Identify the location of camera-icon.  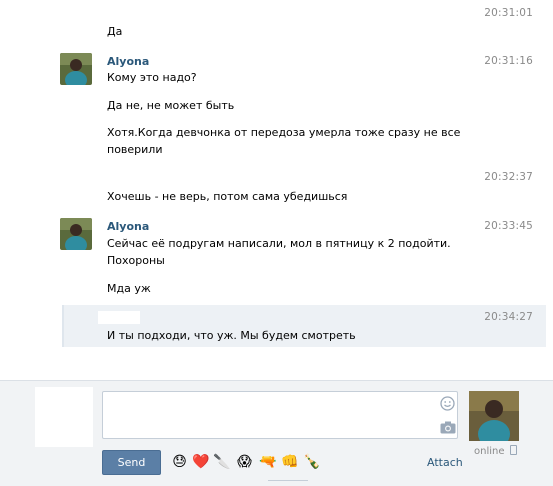
(448, 429).